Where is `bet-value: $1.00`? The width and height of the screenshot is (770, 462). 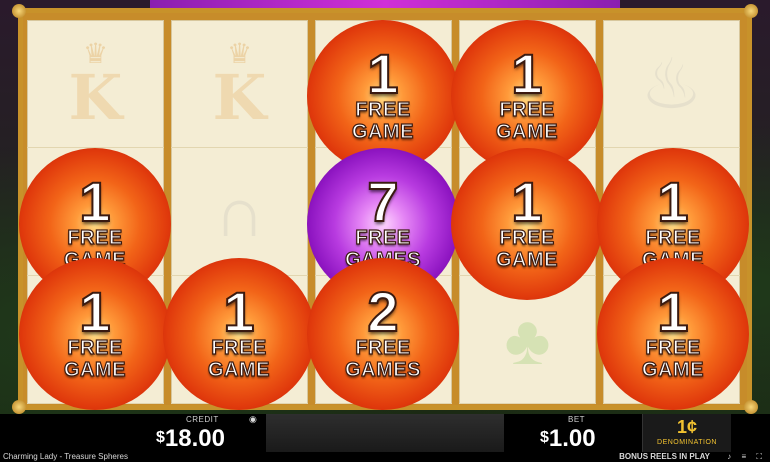
bet-value: $1.00 is located at coordinates (568, 439).